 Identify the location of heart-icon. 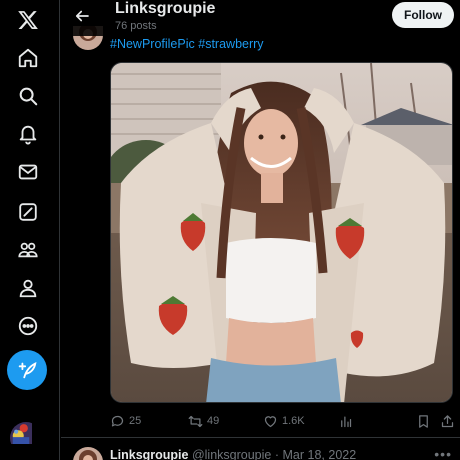
(270, 421).